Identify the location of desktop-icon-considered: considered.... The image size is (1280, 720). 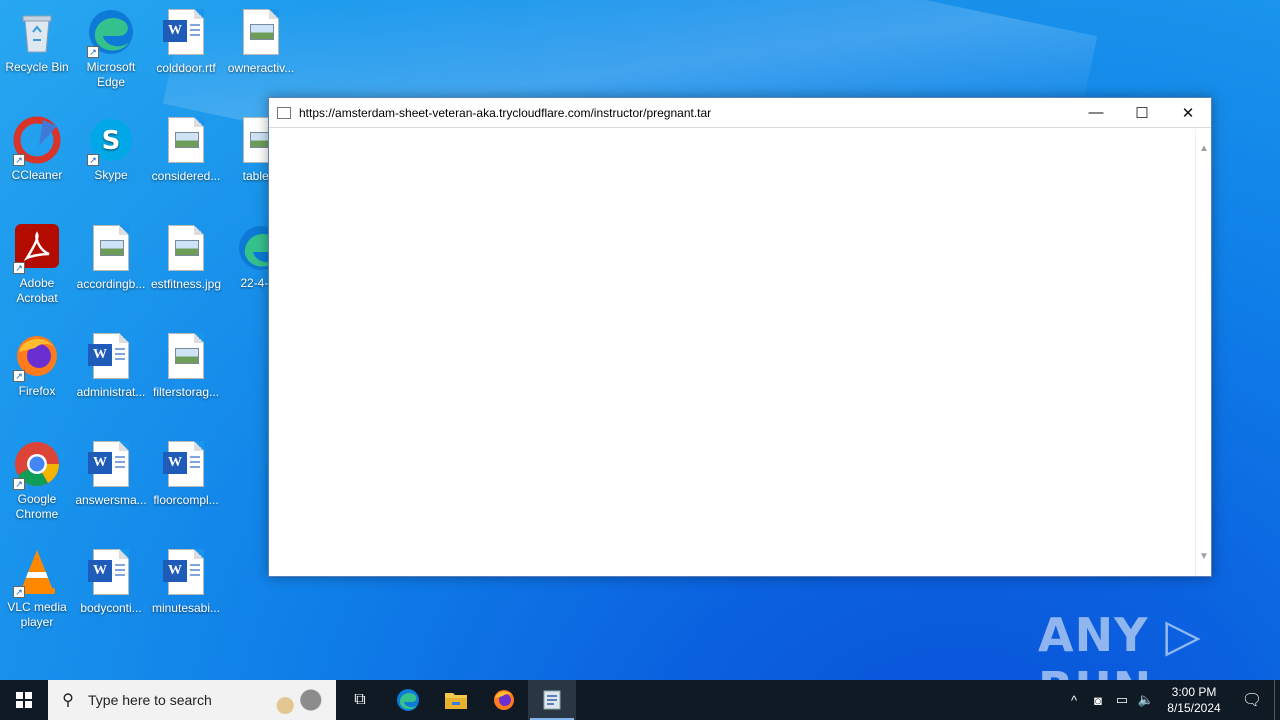
(186, 150).